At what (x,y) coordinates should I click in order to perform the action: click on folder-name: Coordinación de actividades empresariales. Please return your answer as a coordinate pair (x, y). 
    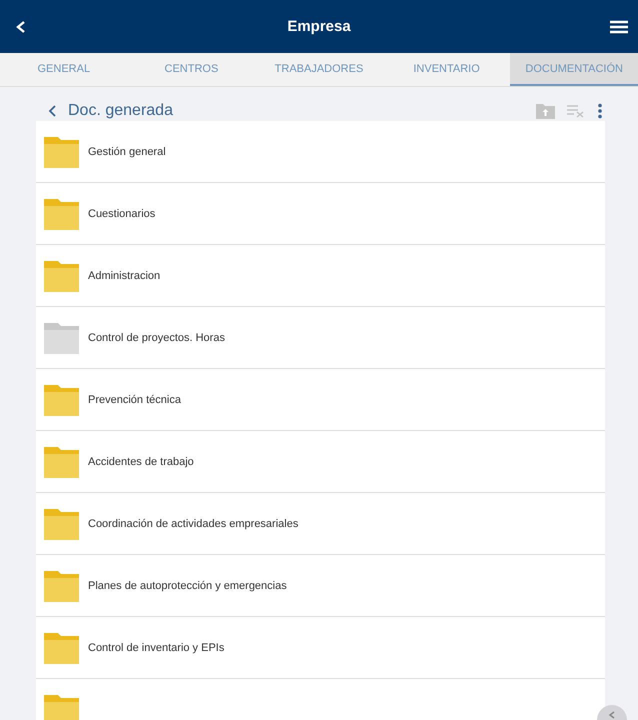
    Looking at the image, I should click on (193, 524).